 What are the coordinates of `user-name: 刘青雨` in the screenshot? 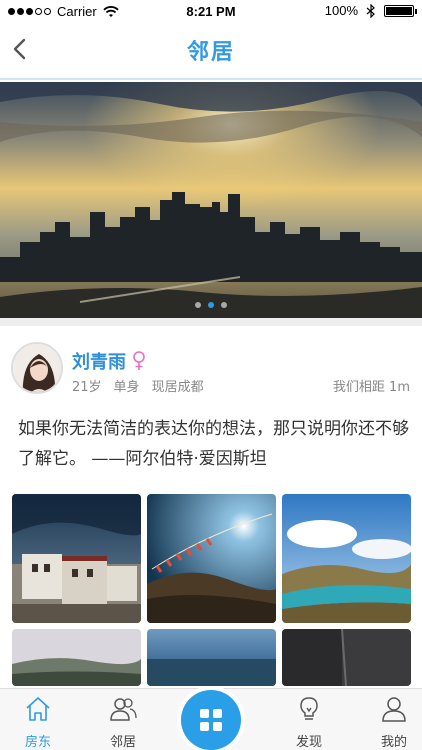 It's located at (99, 361).